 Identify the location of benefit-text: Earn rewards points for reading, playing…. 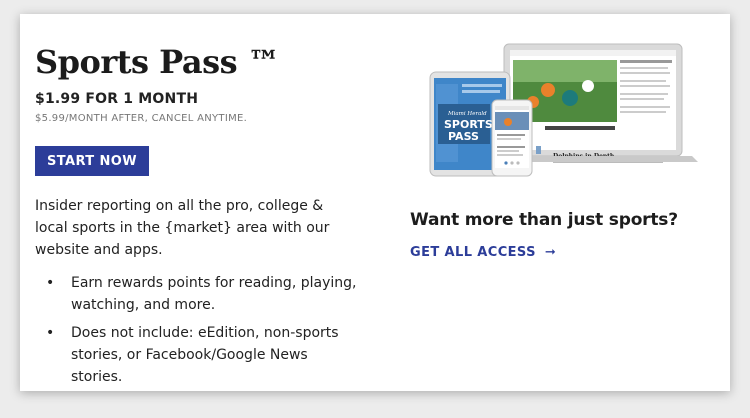
(214, 294).